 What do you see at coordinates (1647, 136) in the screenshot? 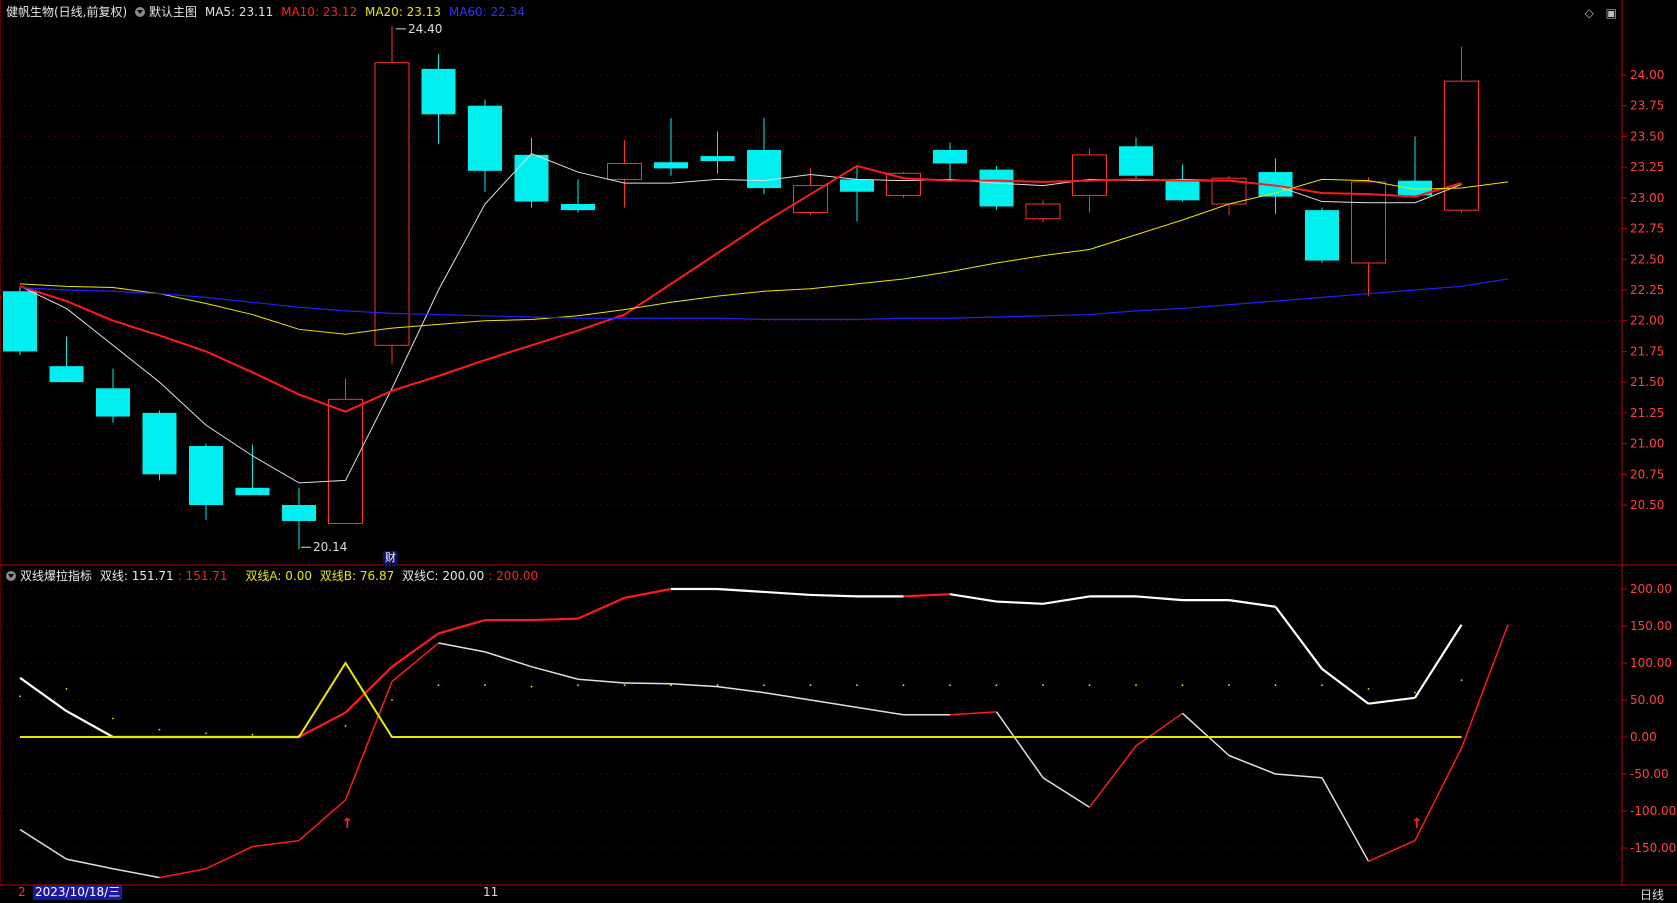
I see `y-tick-label: 23.50` at bounding box center [1647, 136].